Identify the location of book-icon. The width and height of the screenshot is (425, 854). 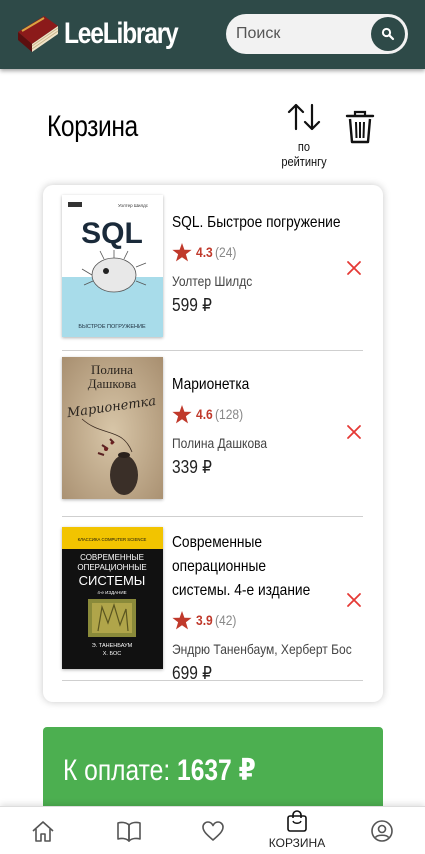
(129, 831).